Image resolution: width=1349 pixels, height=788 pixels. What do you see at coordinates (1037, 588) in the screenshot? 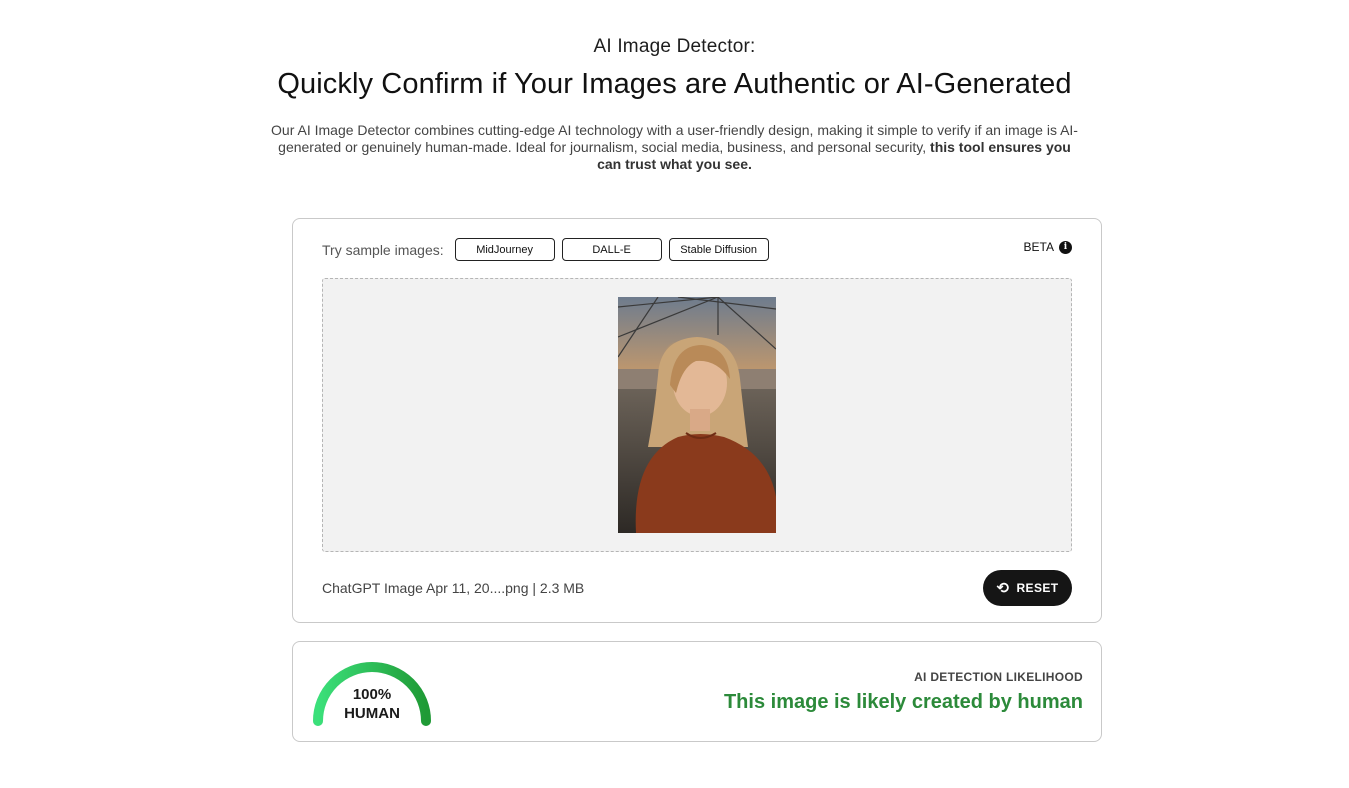
I see `reset-label: RESET` at bounding box center [1037, 588].